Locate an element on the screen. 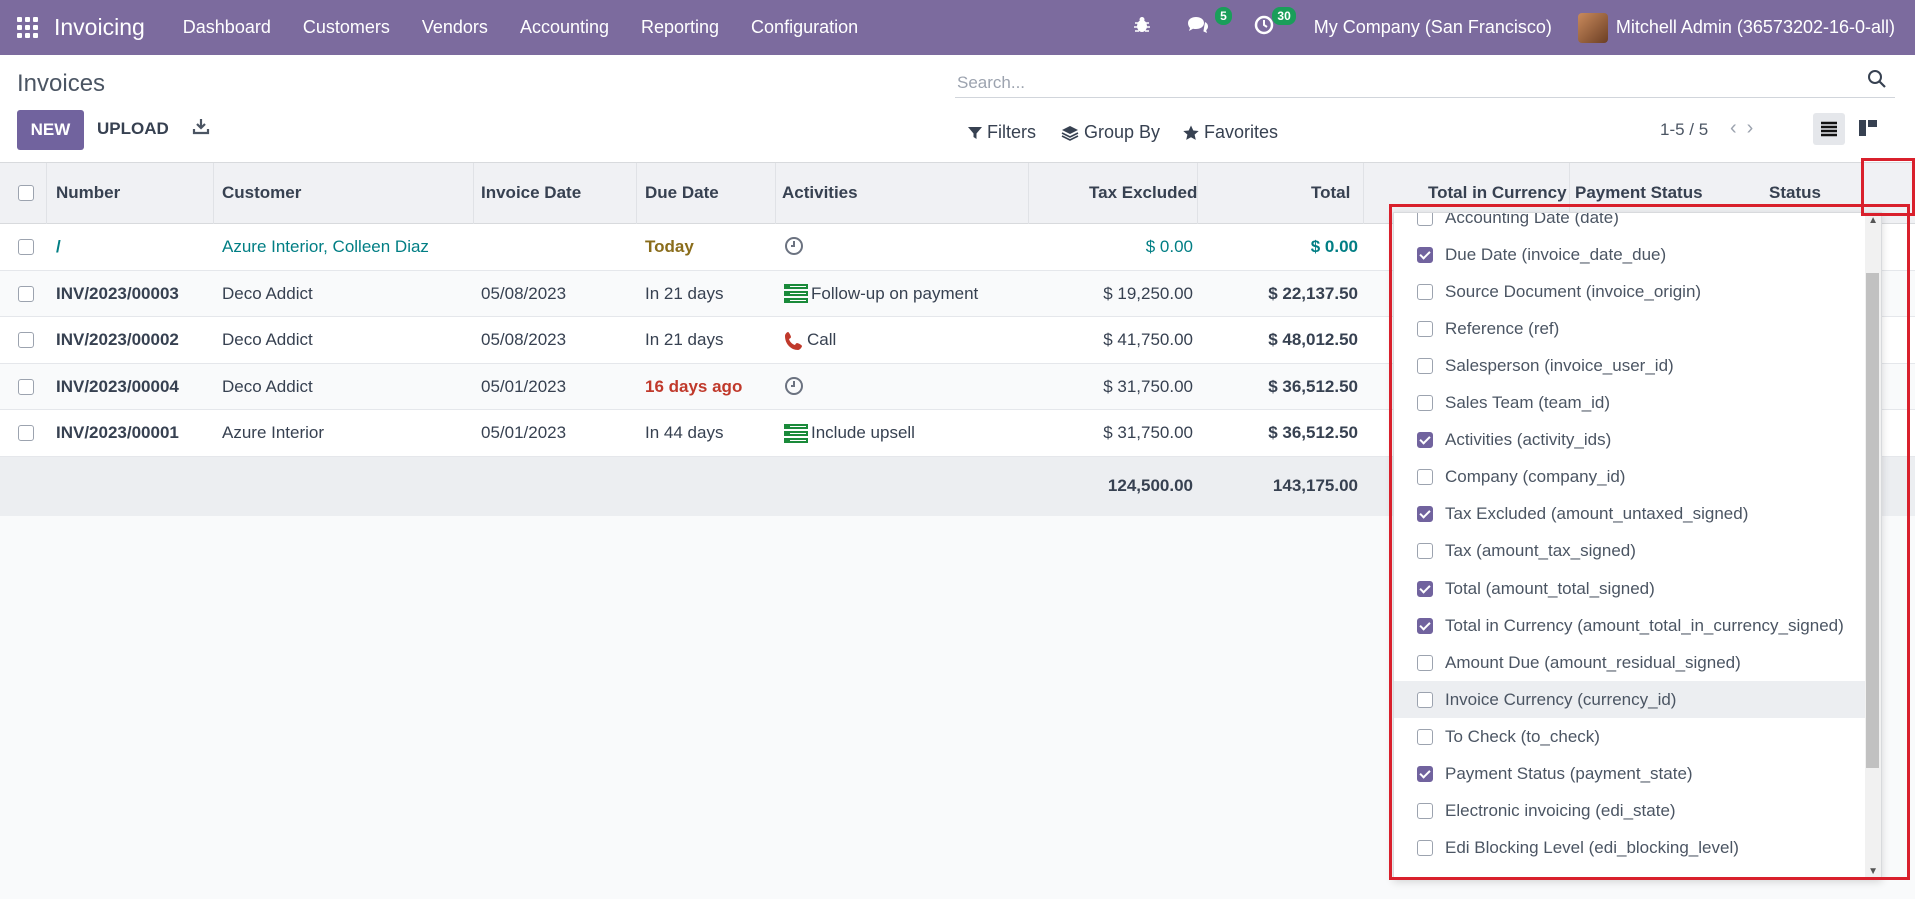 This screenshot has width=1915, height=899. menu-reporting: Reporting is located at coordinates (680, 27).